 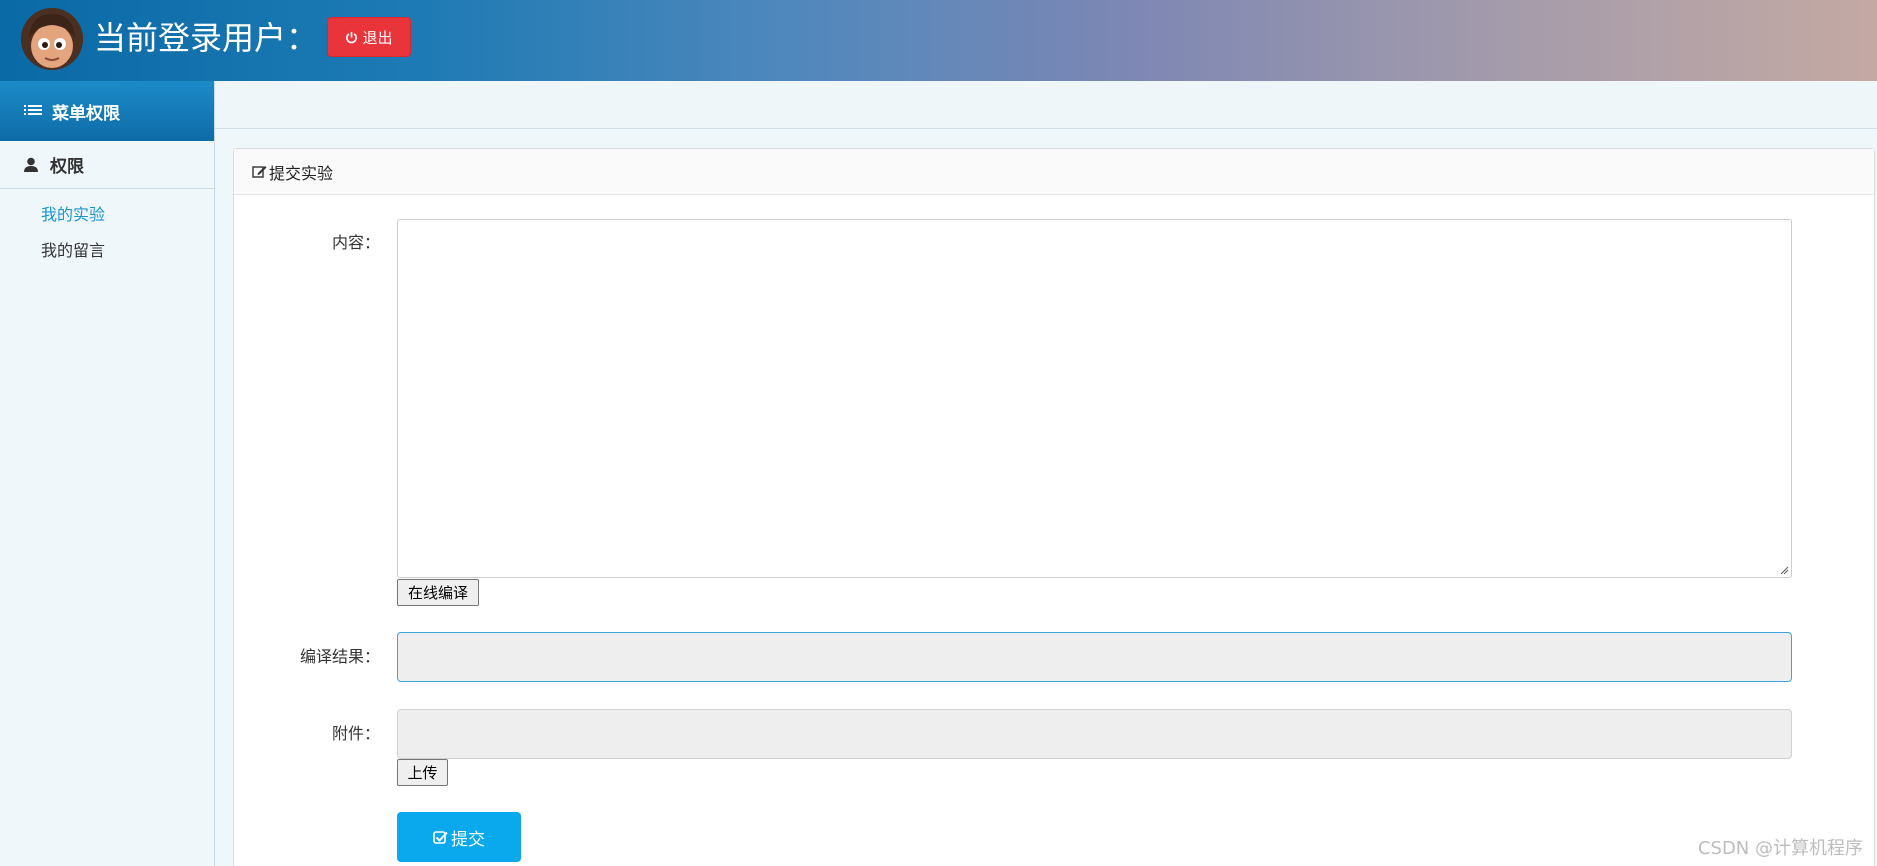 What do you see at coordinates (377, 37) in the screenshot?
I see `logout-label: 退出` at bounding box center [377, 37].